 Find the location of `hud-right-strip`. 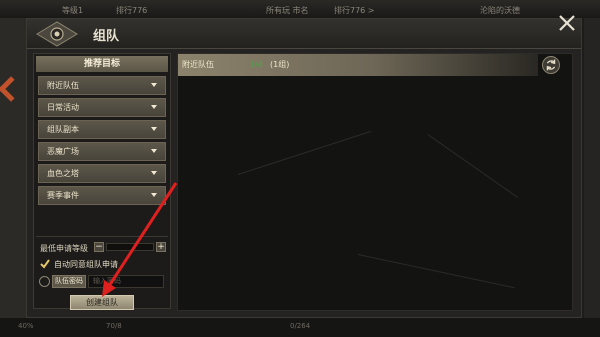

hud-right-strip is located at coordinates (592, 168).